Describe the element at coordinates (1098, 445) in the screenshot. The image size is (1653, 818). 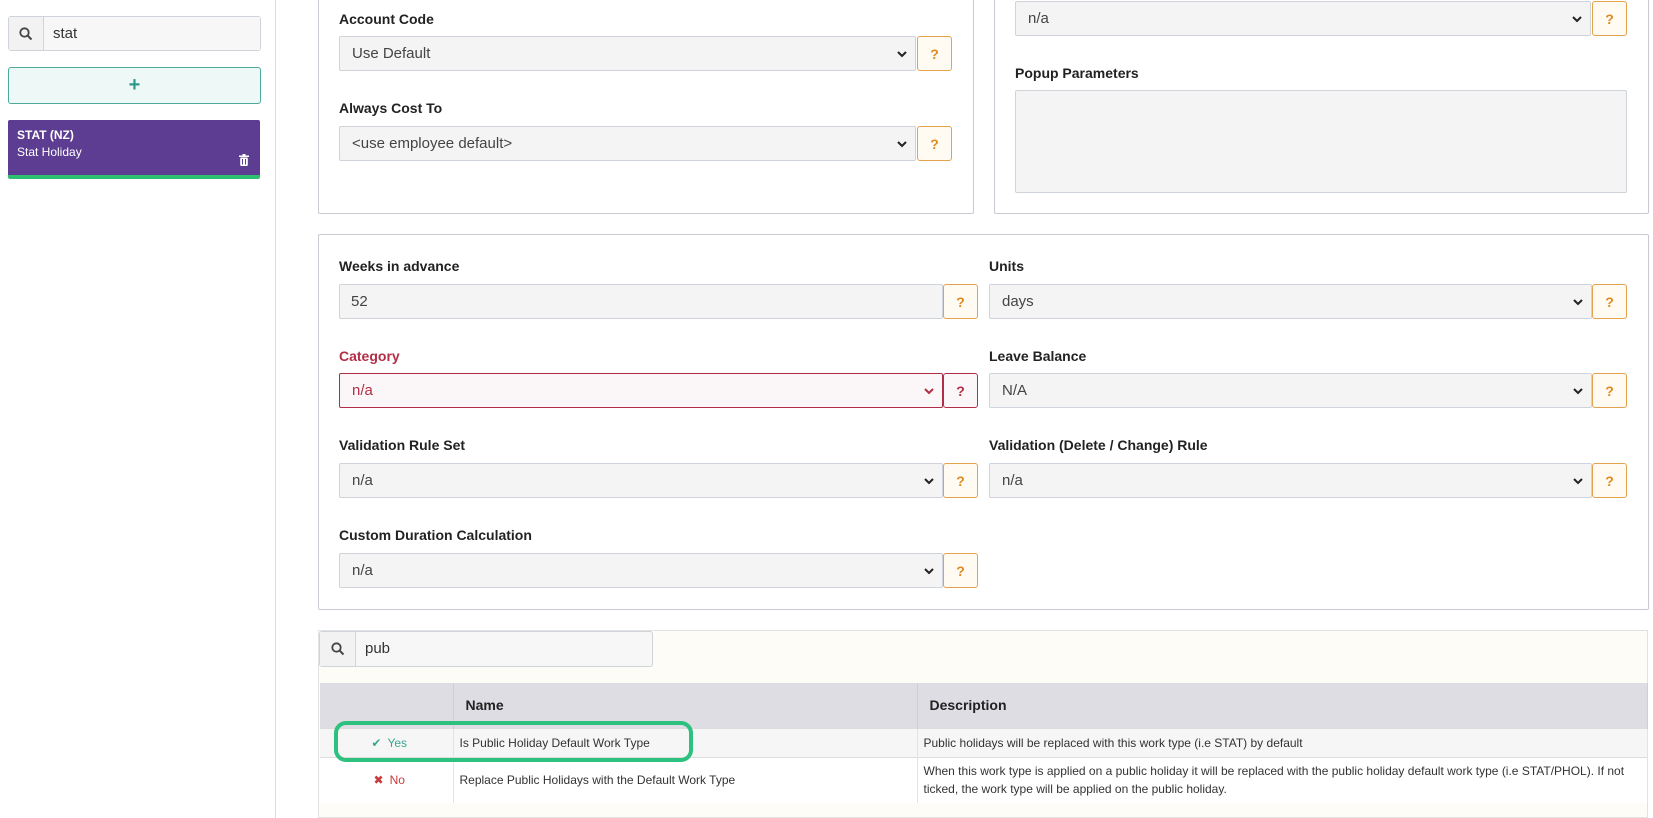
I see `validation-delete-change-label: Validation (Delete / Change) Rule` at that location.